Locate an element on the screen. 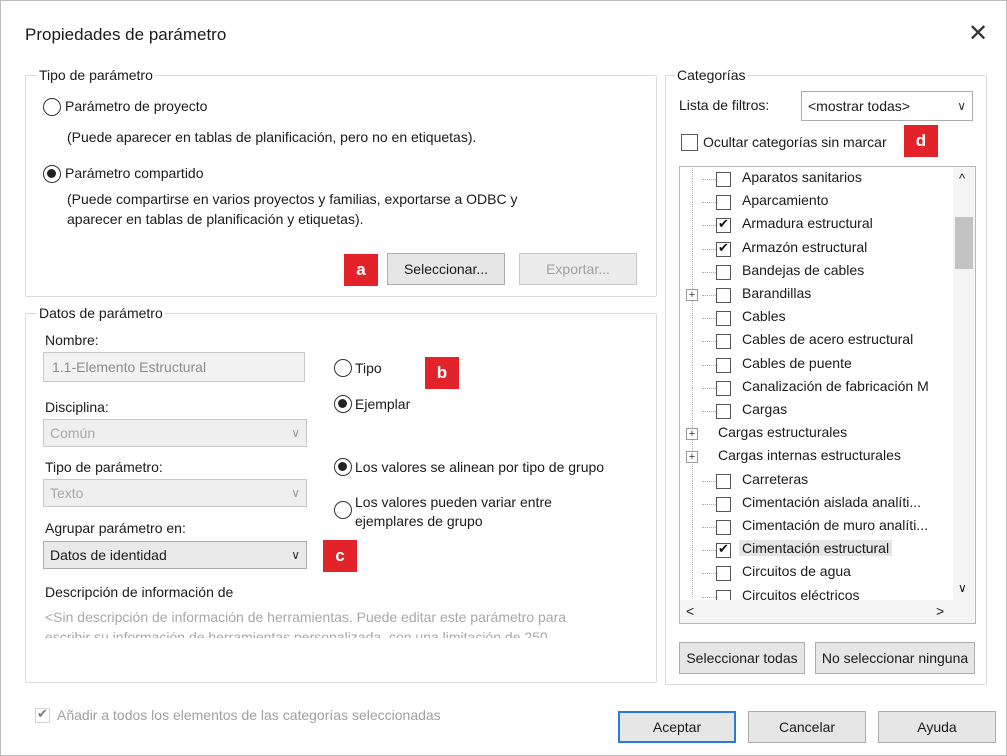 The width and height of the screenshot is (1007, 756). tree-item: Aparatos sanitarios is located at coordinates (816, 179).